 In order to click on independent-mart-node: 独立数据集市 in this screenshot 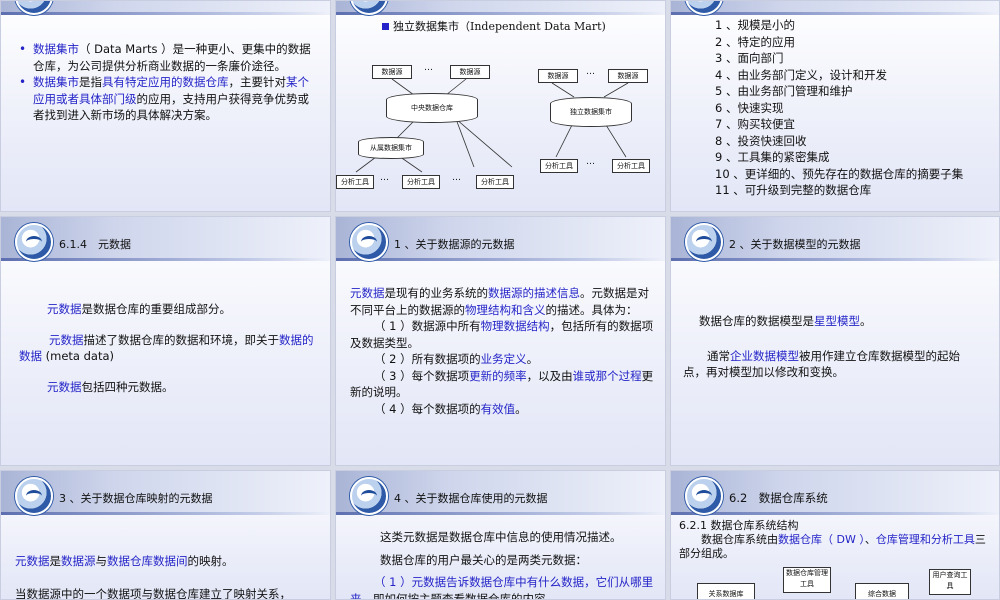, I will do `click(591, 112)`.